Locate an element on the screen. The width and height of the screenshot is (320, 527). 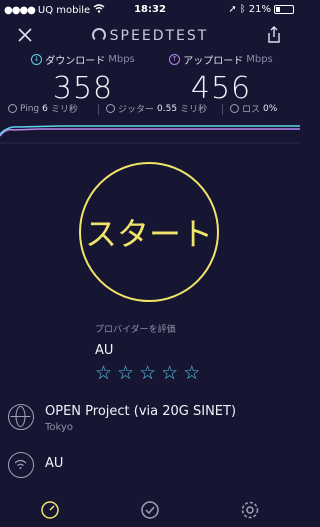
rate-provider-label: プロバイダーを評価 is located at coordinates (135, 330).